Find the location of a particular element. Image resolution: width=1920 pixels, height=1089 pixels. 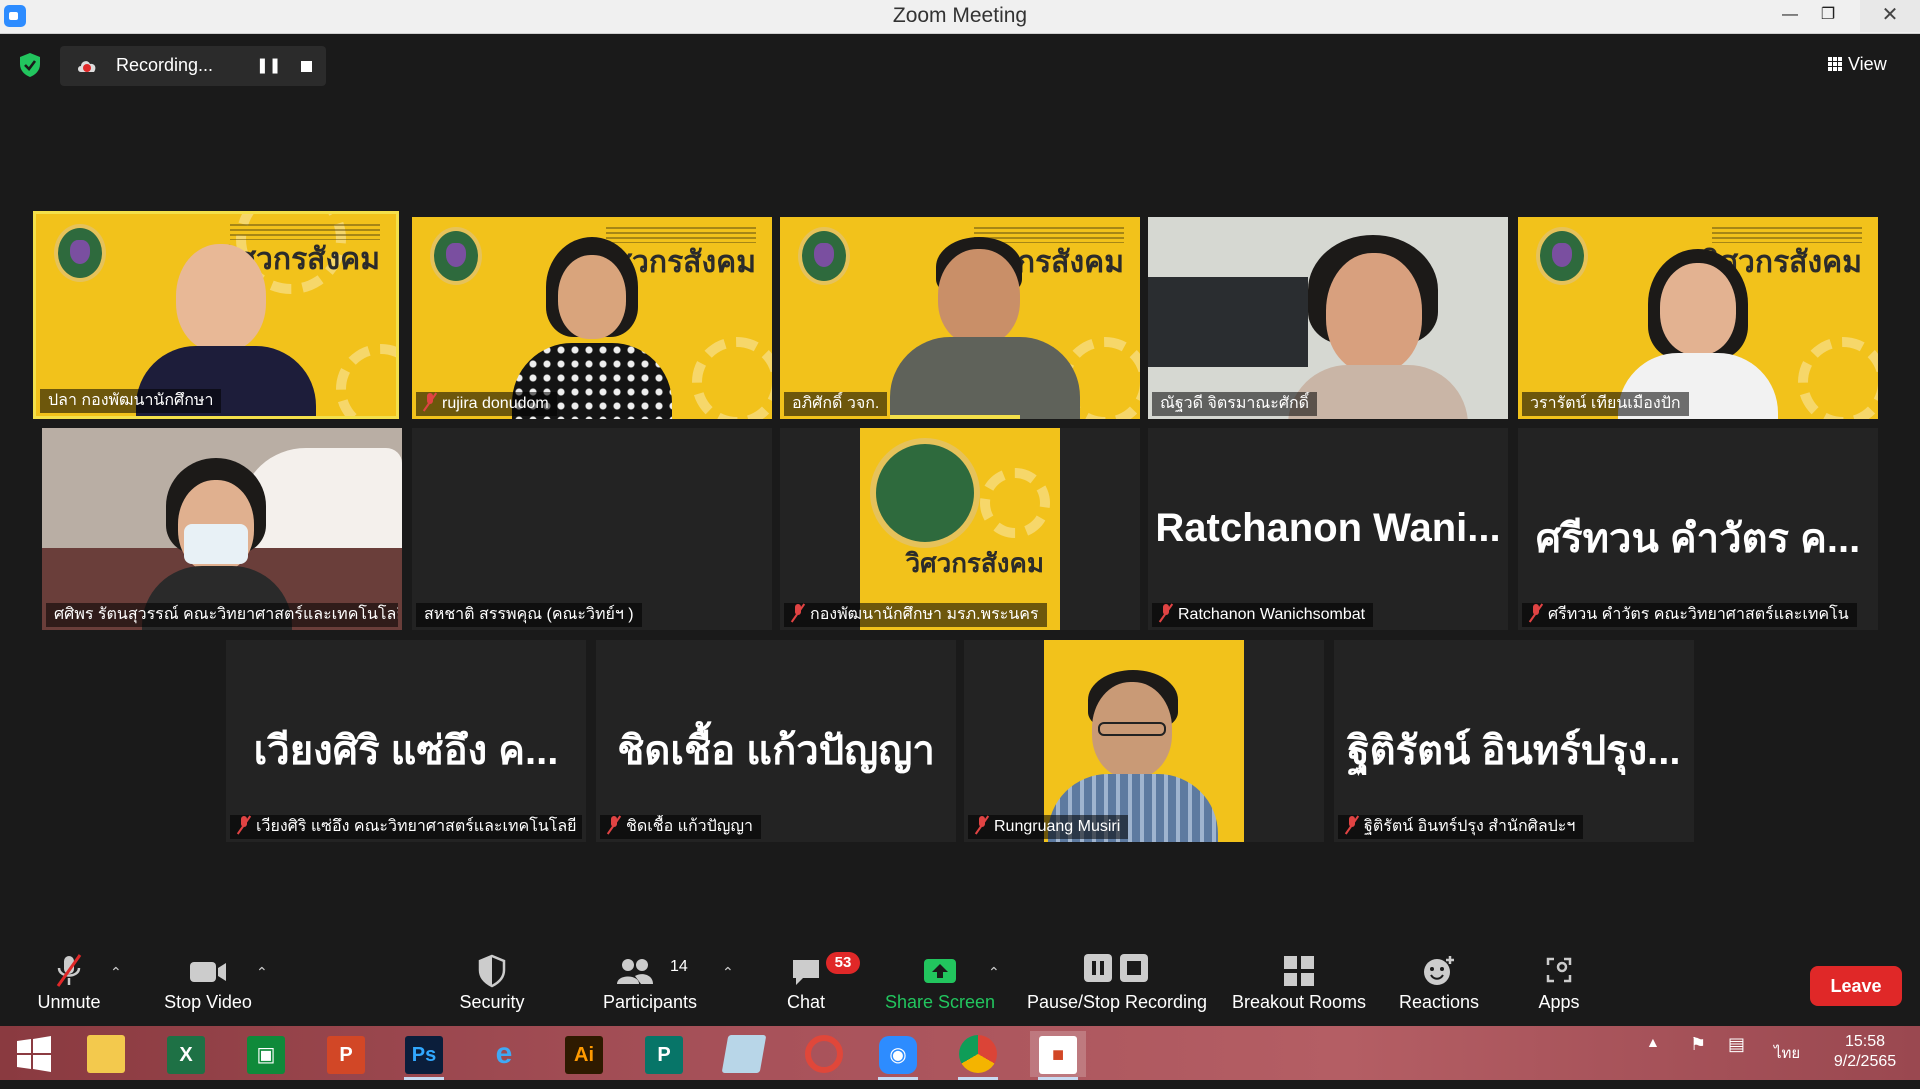

participants-icon is located at coordinates (635, 971).